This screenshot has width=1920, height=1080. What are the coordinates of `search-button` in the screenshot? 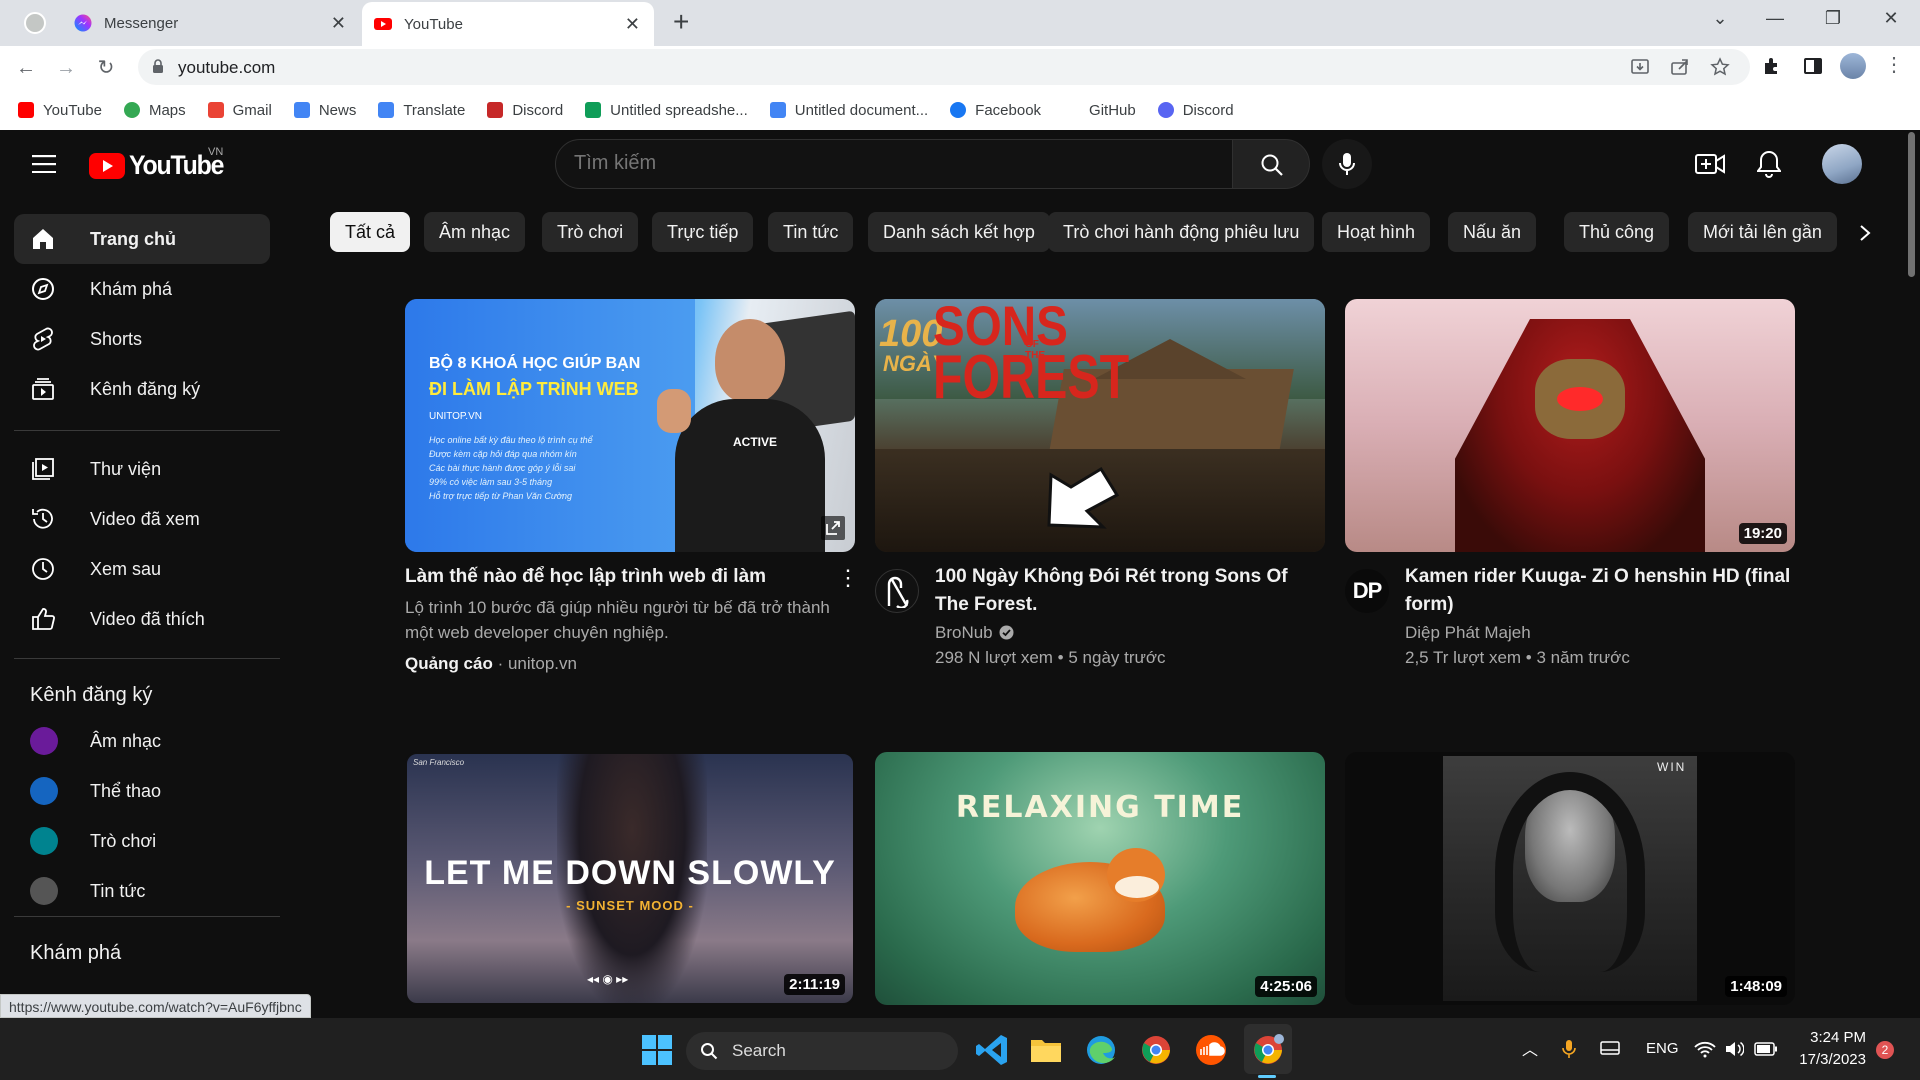 It's located at (1271, 164).